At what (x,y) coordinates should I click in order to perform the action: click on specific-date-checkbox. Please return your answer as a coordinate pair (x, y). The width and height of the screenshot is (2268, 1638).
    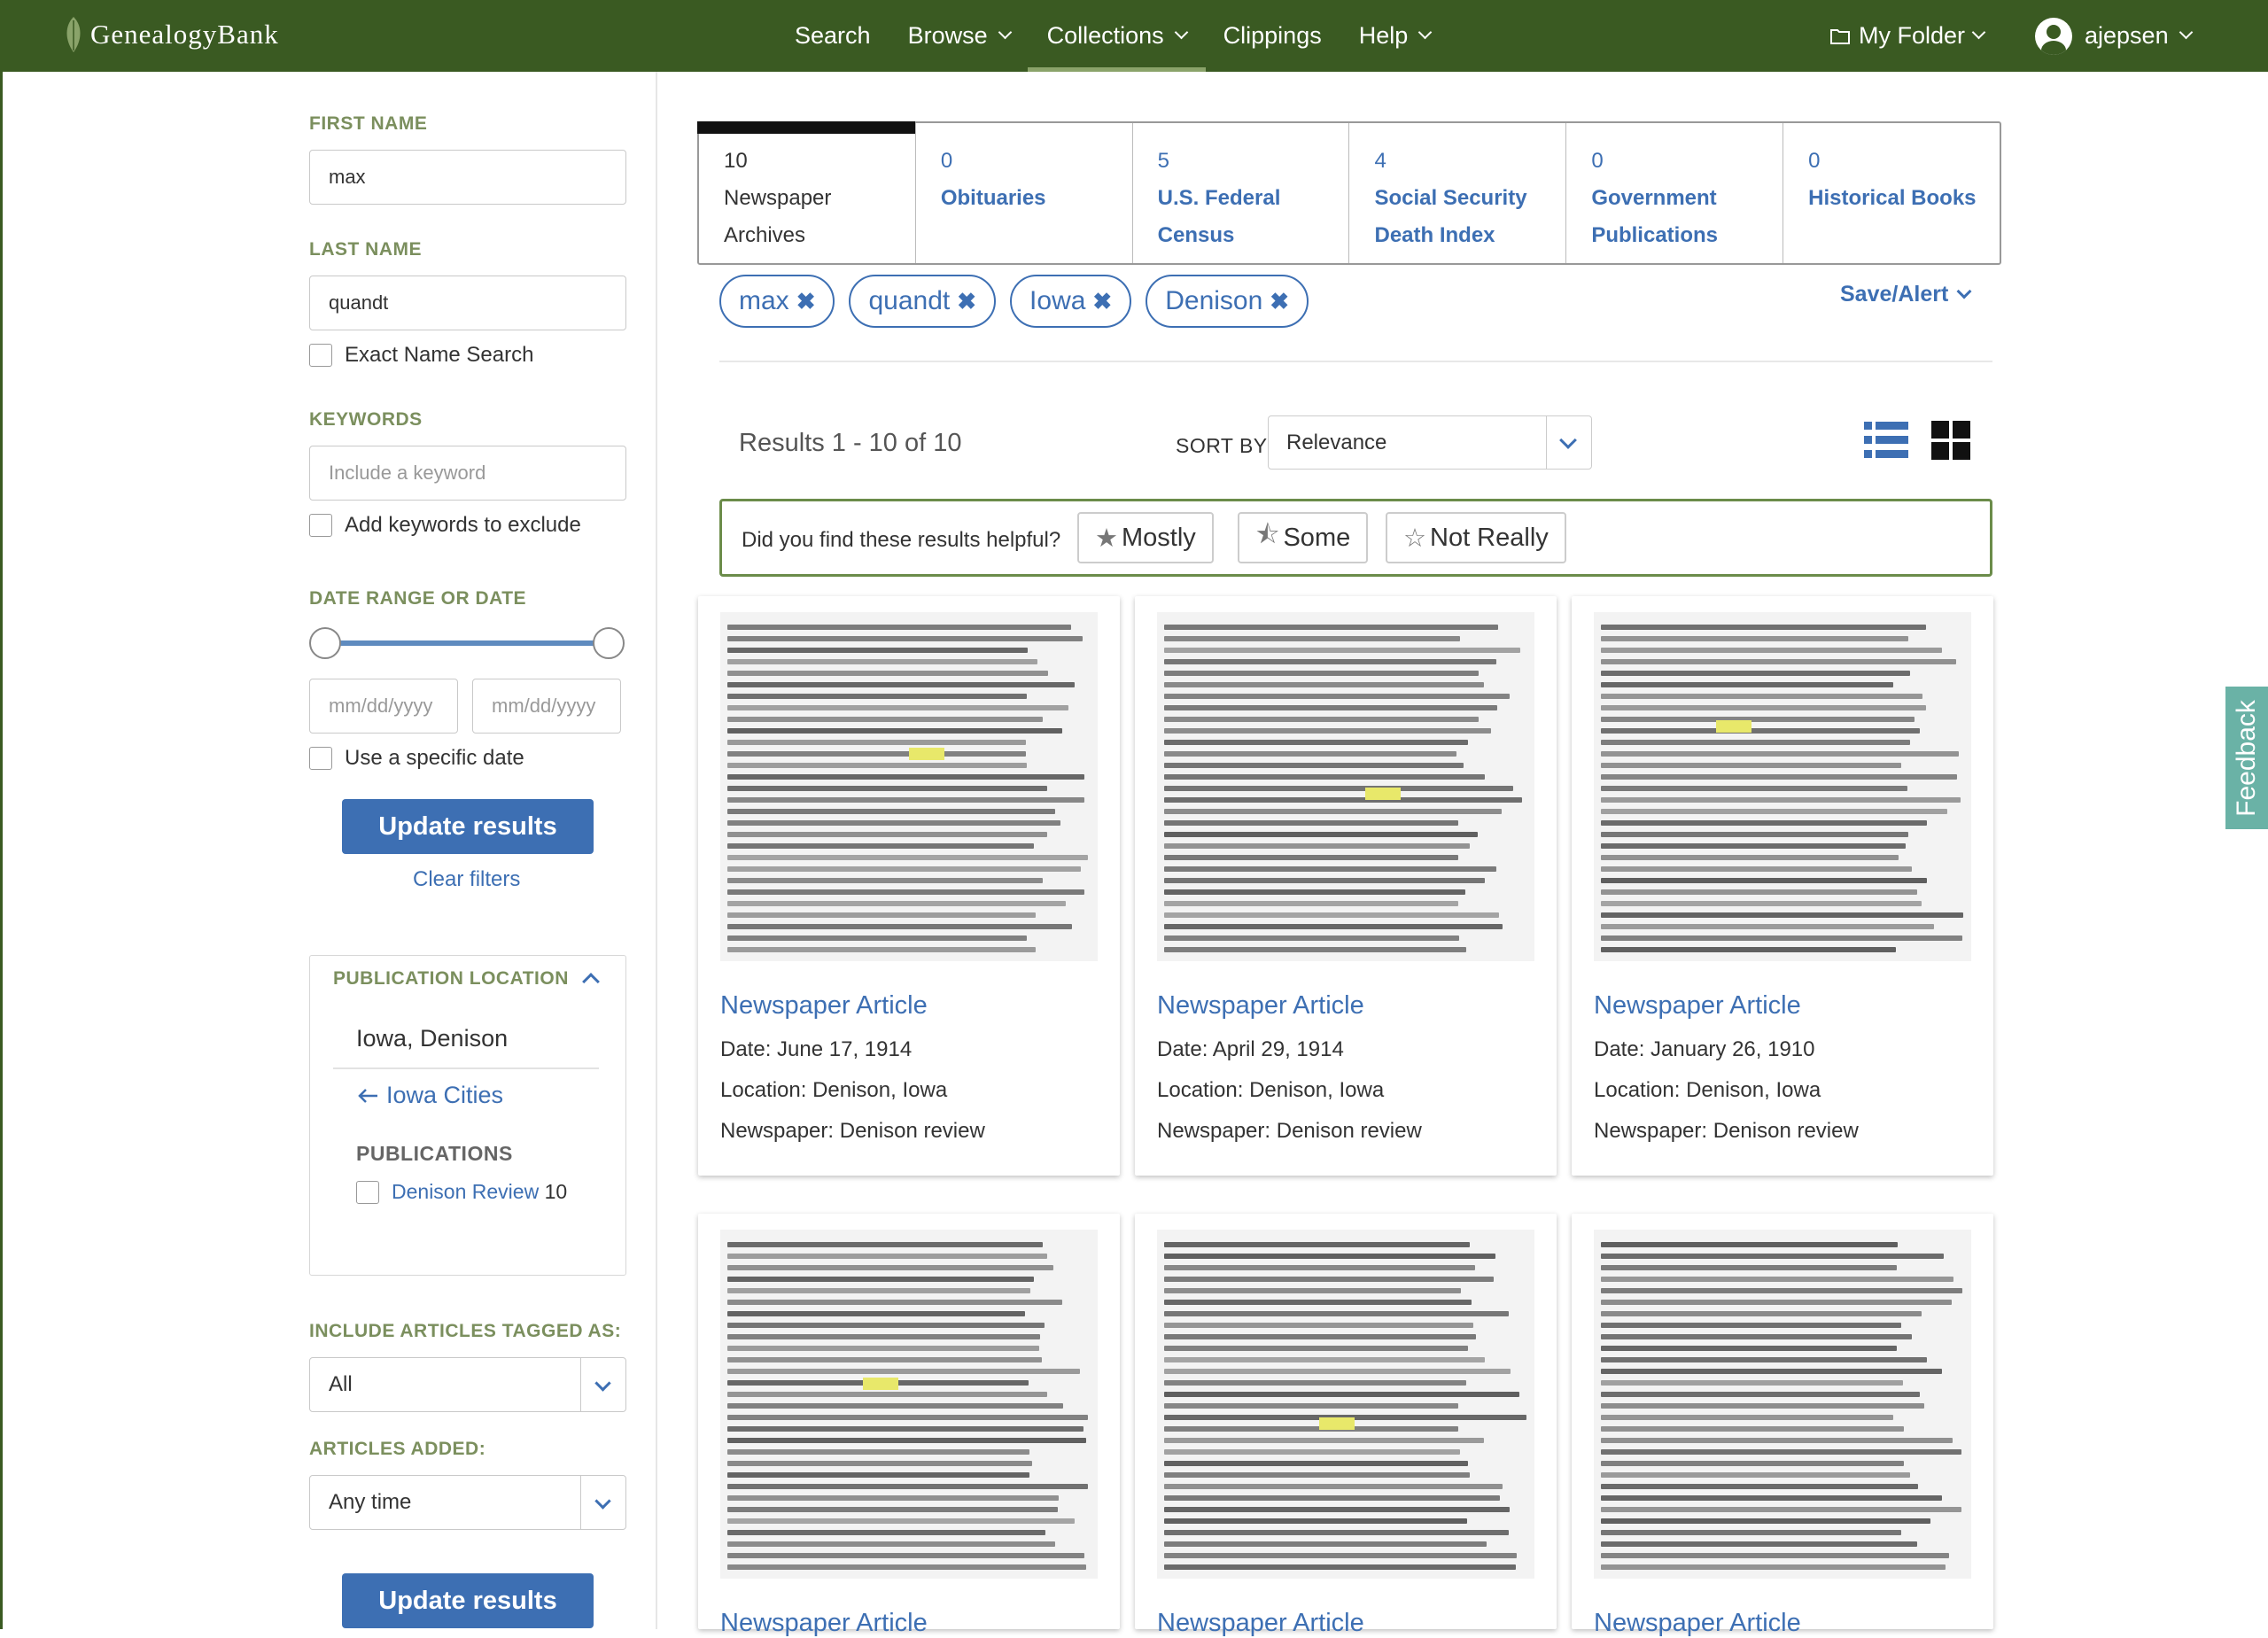
    Looking at the image, I should click on (320, 758).